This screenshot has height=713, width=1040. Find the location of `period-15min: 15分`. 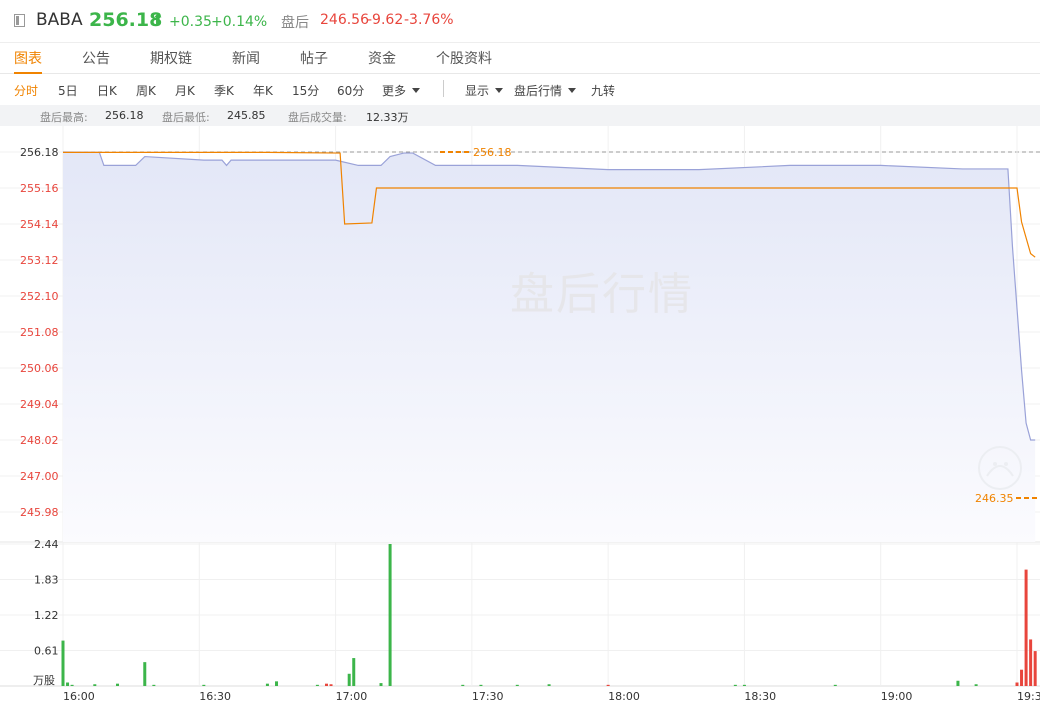

period-15min: 15分 is located at coordinates (305, 90).